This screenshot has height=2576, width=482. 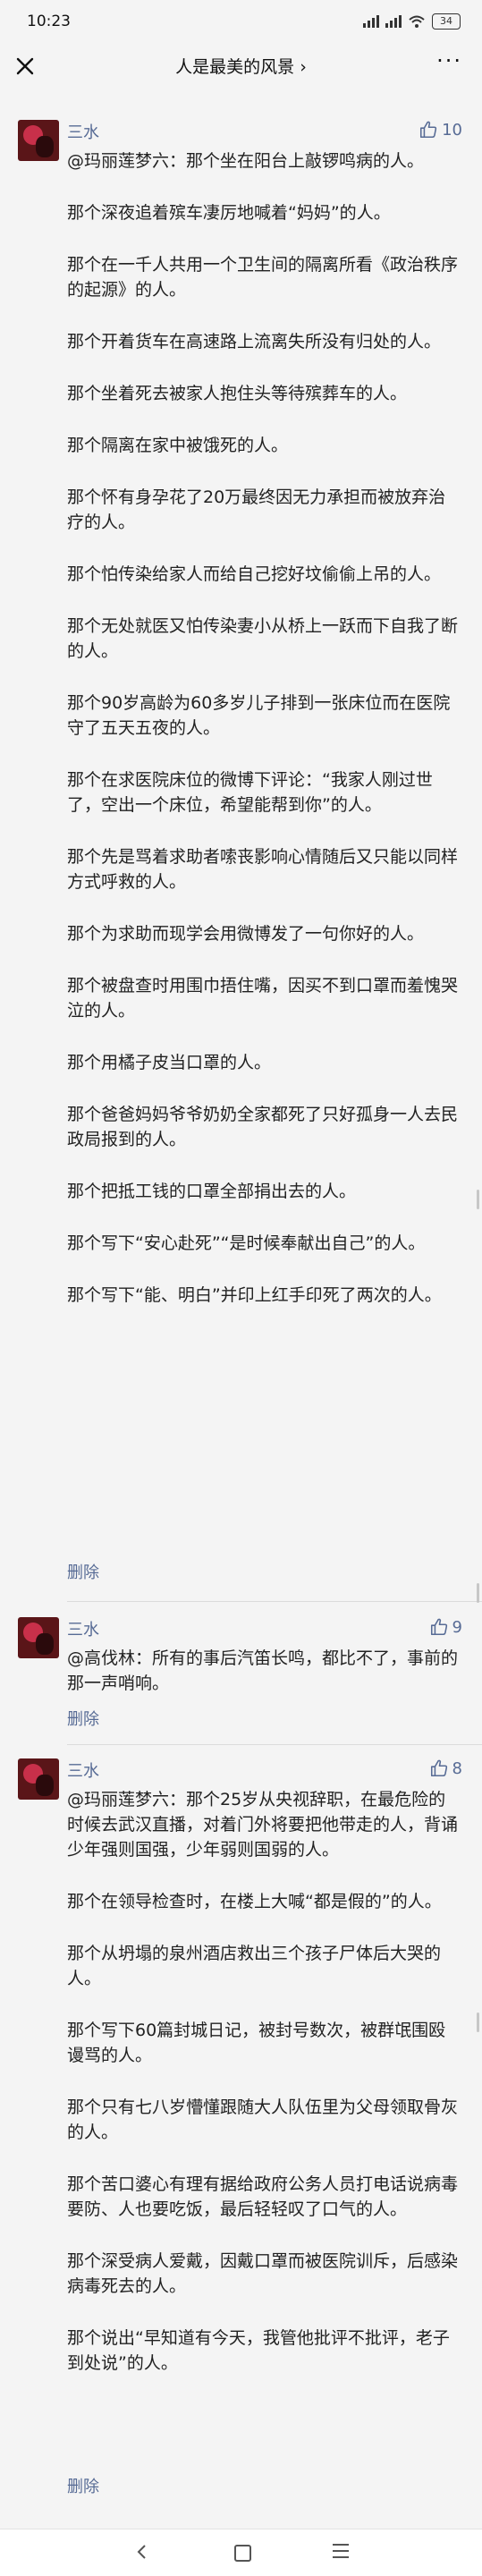 What do you see at coordinates (457, 1768) in the screenshot?
I see `like-count: 8` at bounding box center [457, 1768].